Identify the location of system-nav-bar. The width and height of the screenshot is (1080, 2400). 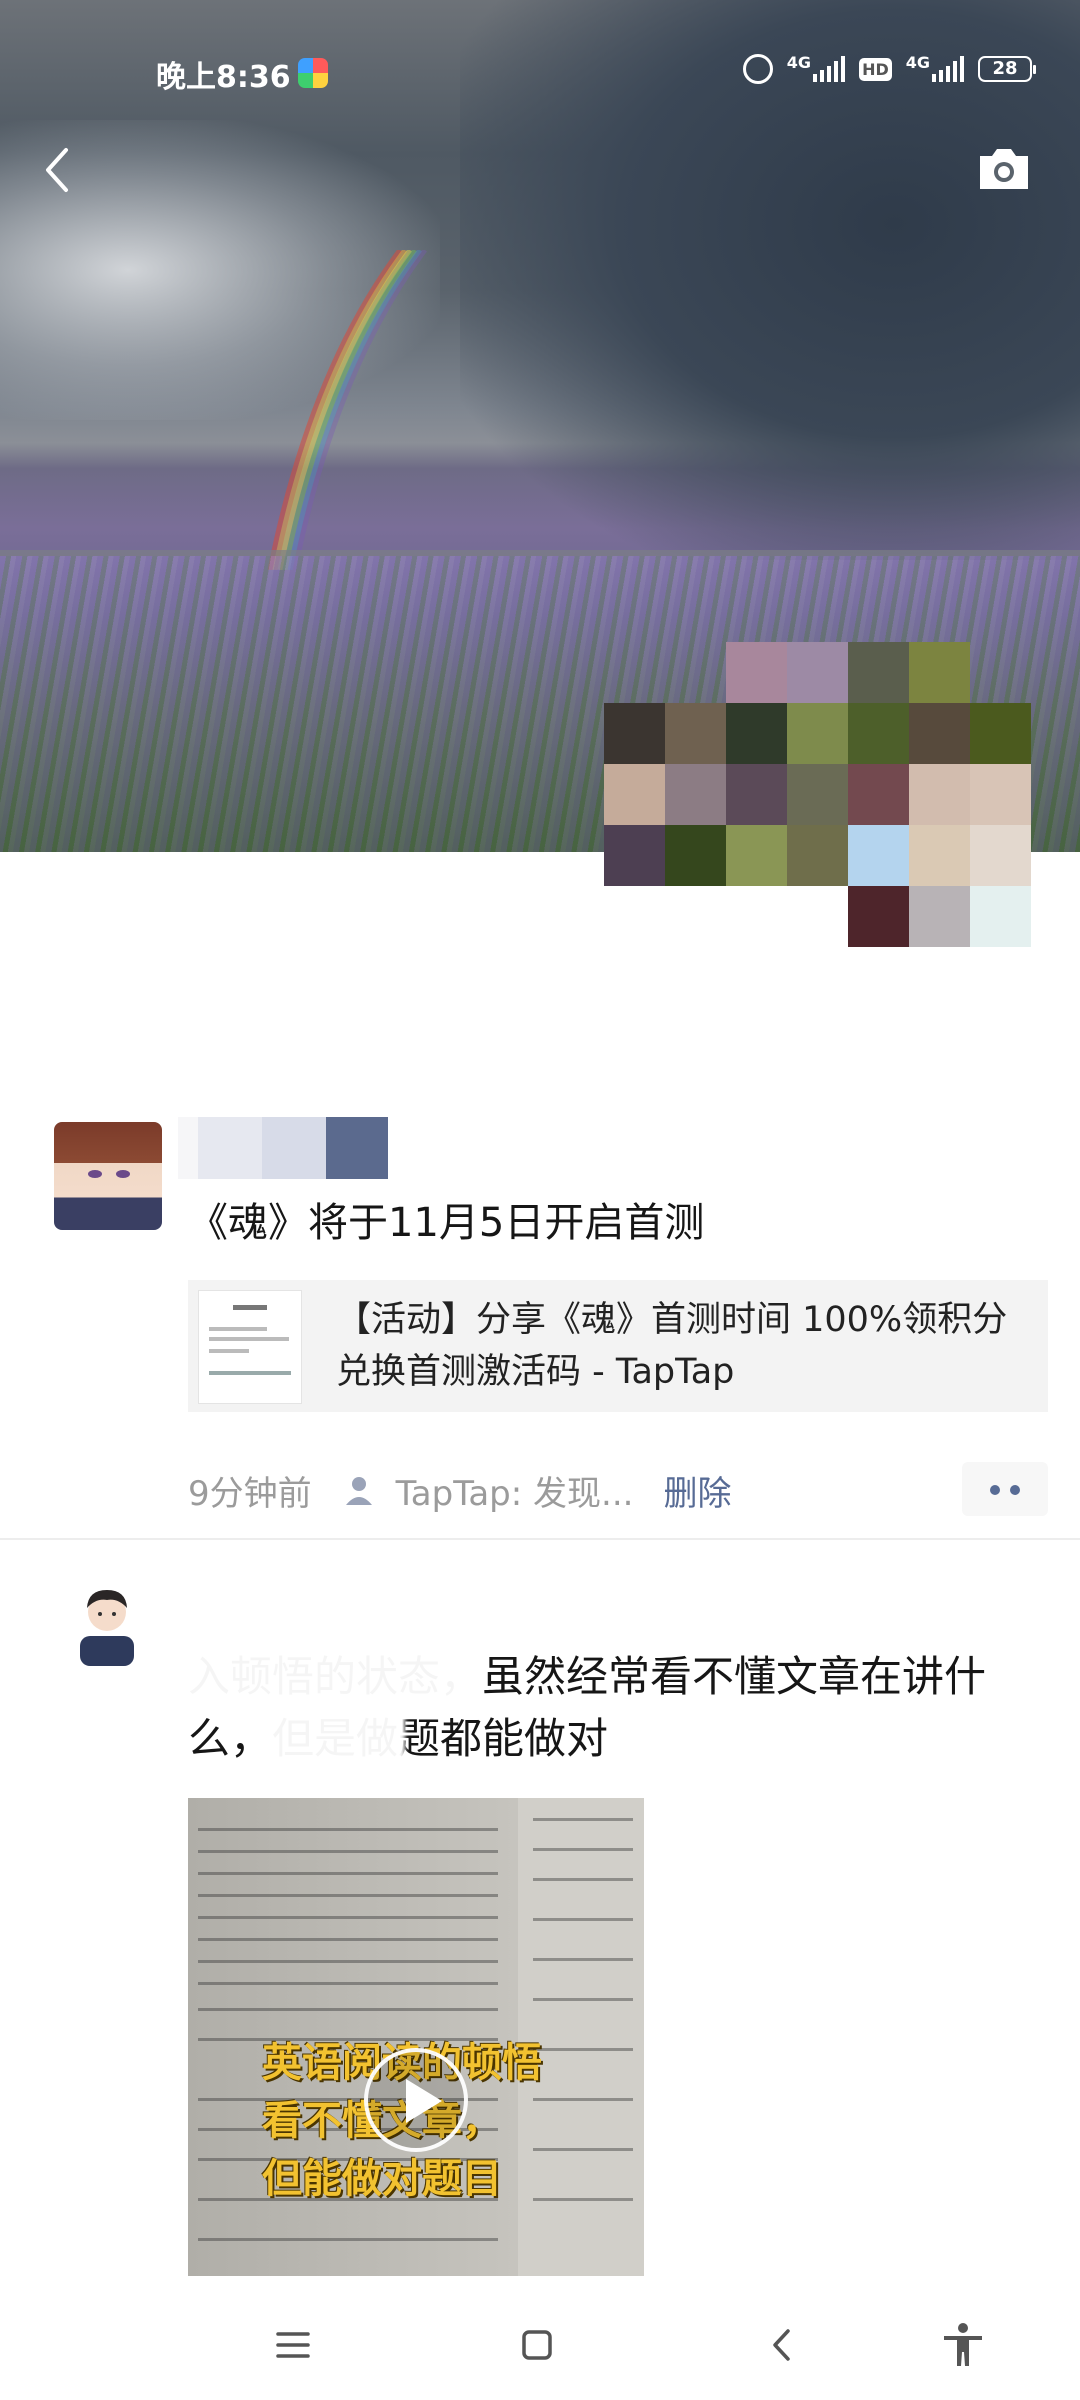
(540, 2345).